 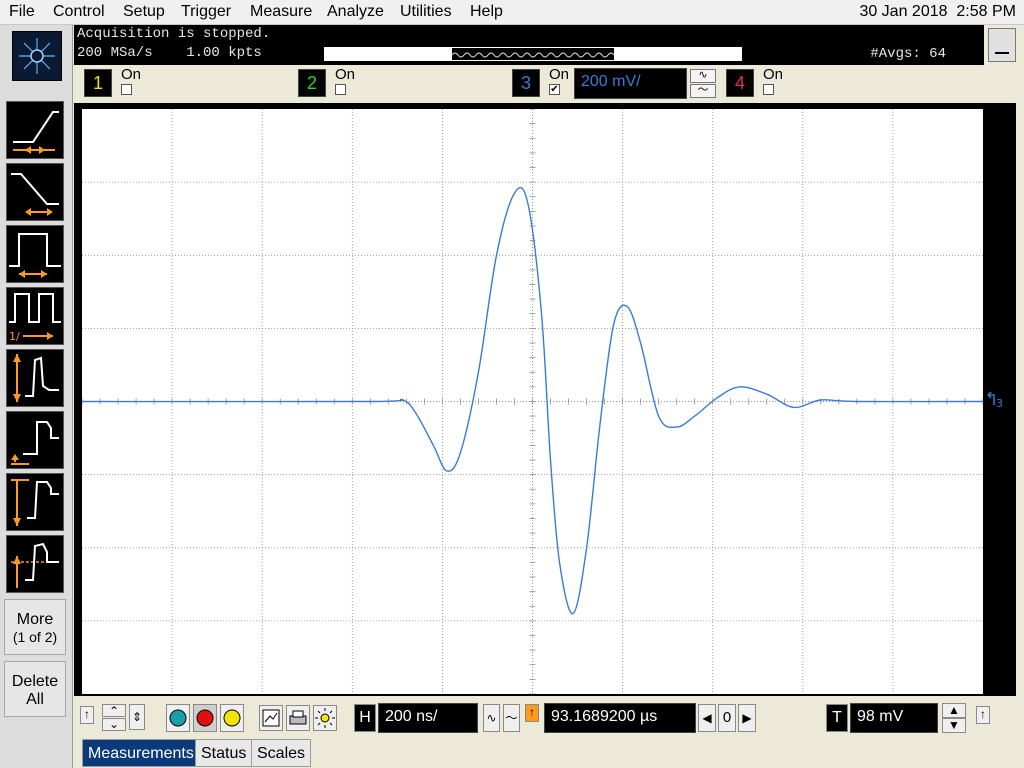 I want to click on delay-left-icon: ◀, so click(x=707, y=718).